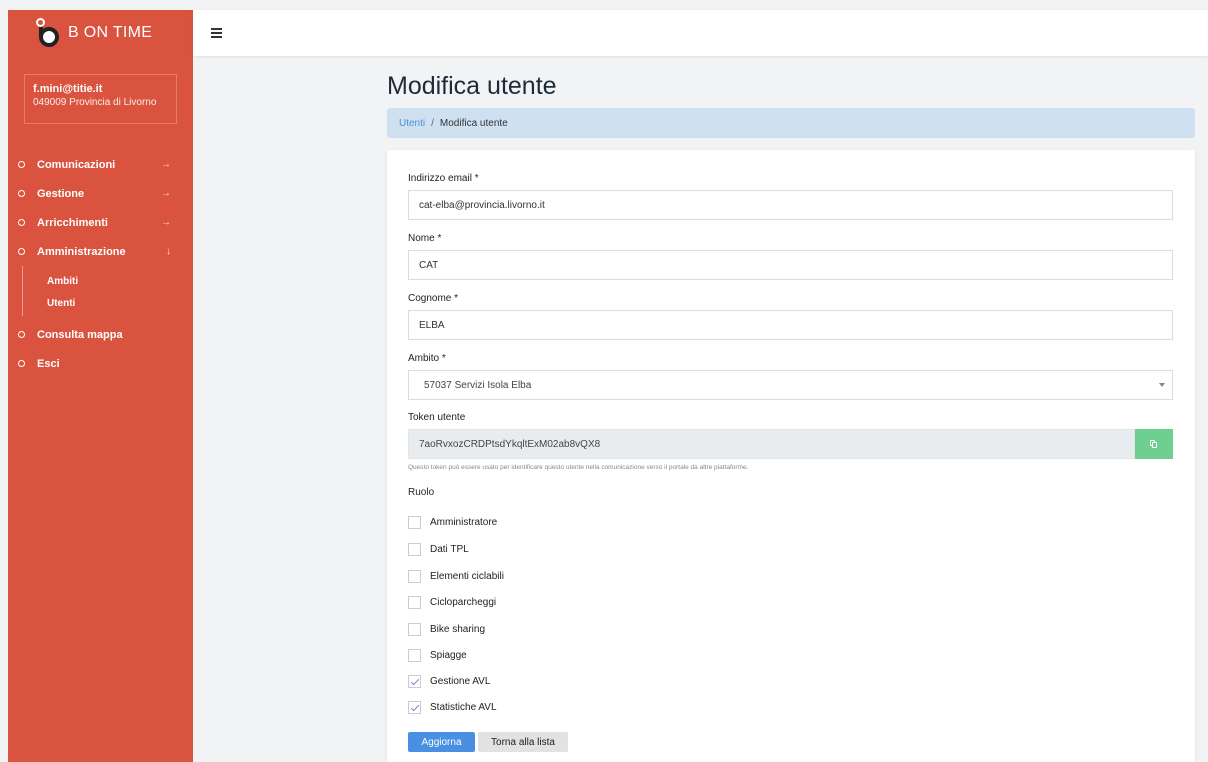  Describe the element at coordinates (700, 33) in the screenshot. I see `topbar` at that location.